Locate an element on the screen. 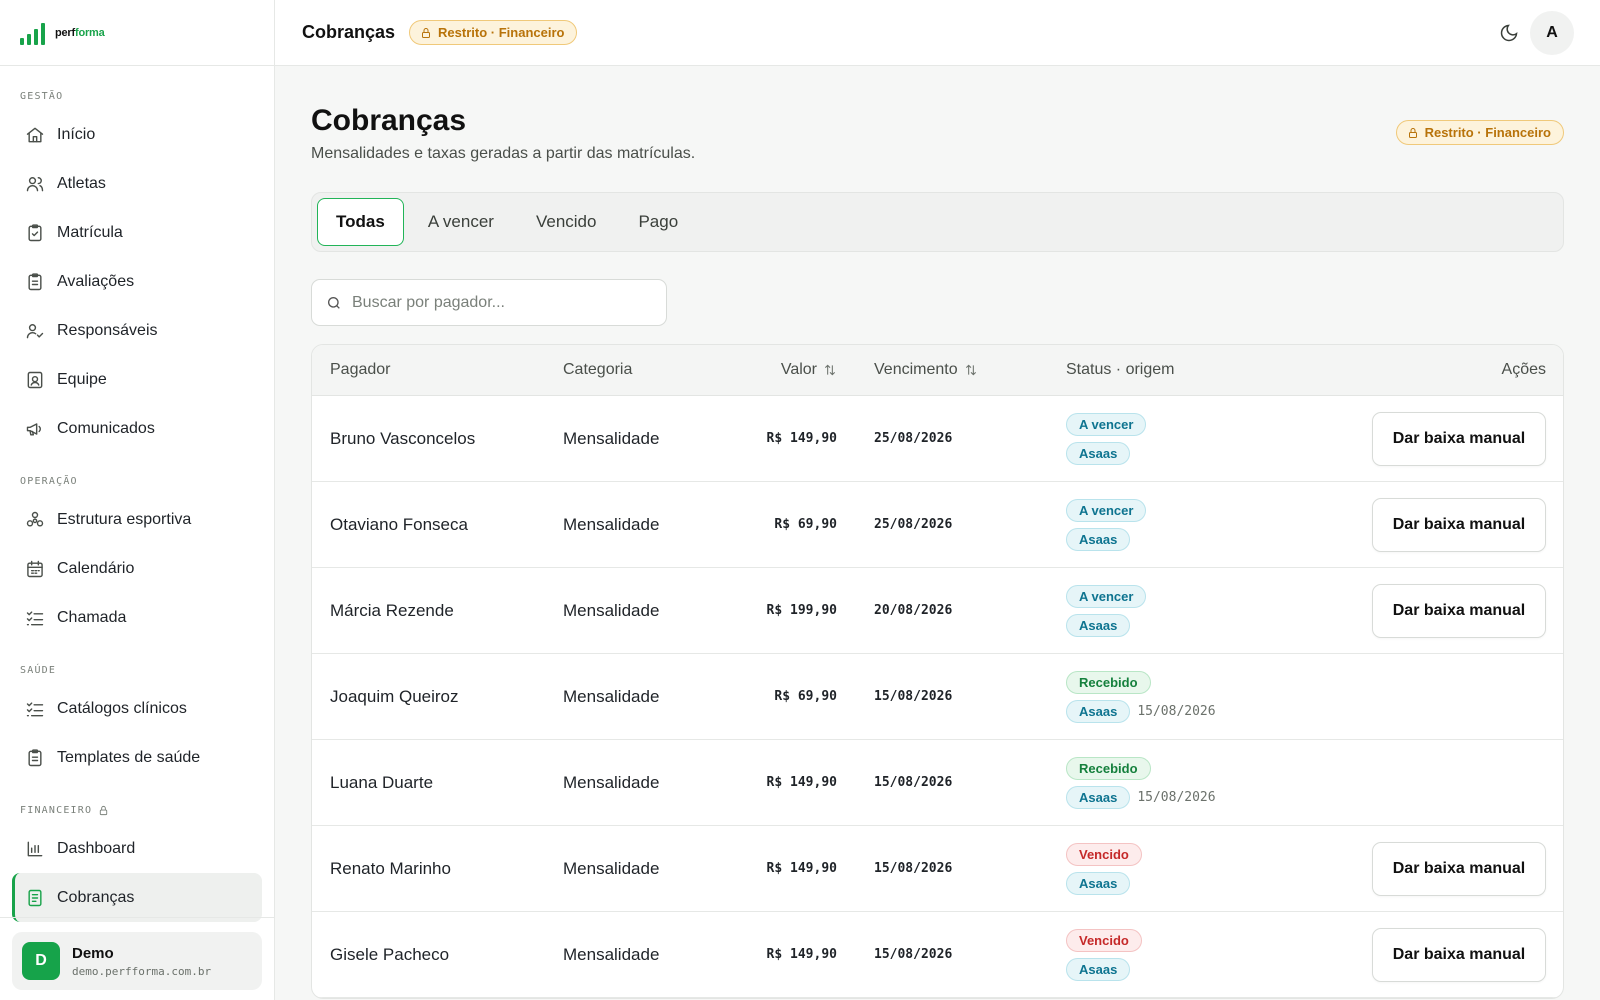 This screenshot has height=1000, width=1600. tab-vencido: Vencido is located at coordinates (566, 222).